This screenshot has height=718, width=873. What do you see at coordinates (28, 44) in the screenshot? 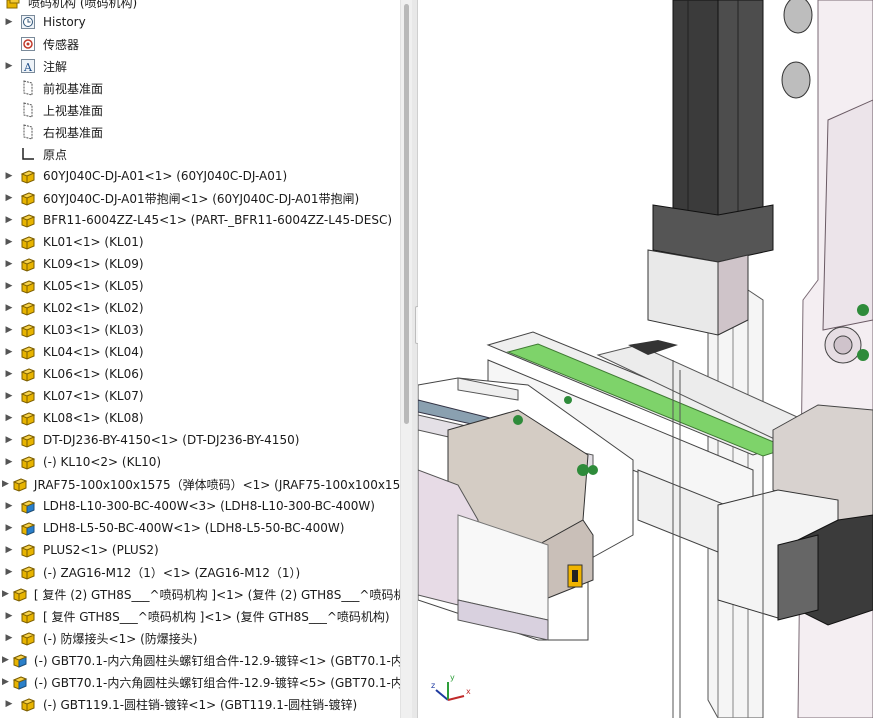
I see `sensor-icon` at bounding box center [28, 44].